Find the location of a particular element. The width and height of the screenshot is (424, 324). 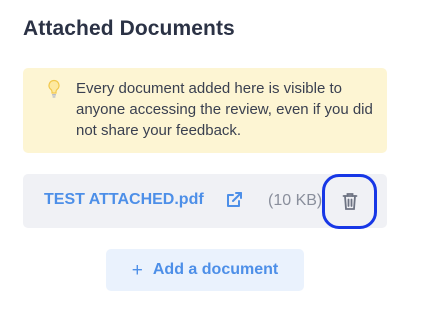

add-document-button: + Add a document is located at coordinates (205, 270).